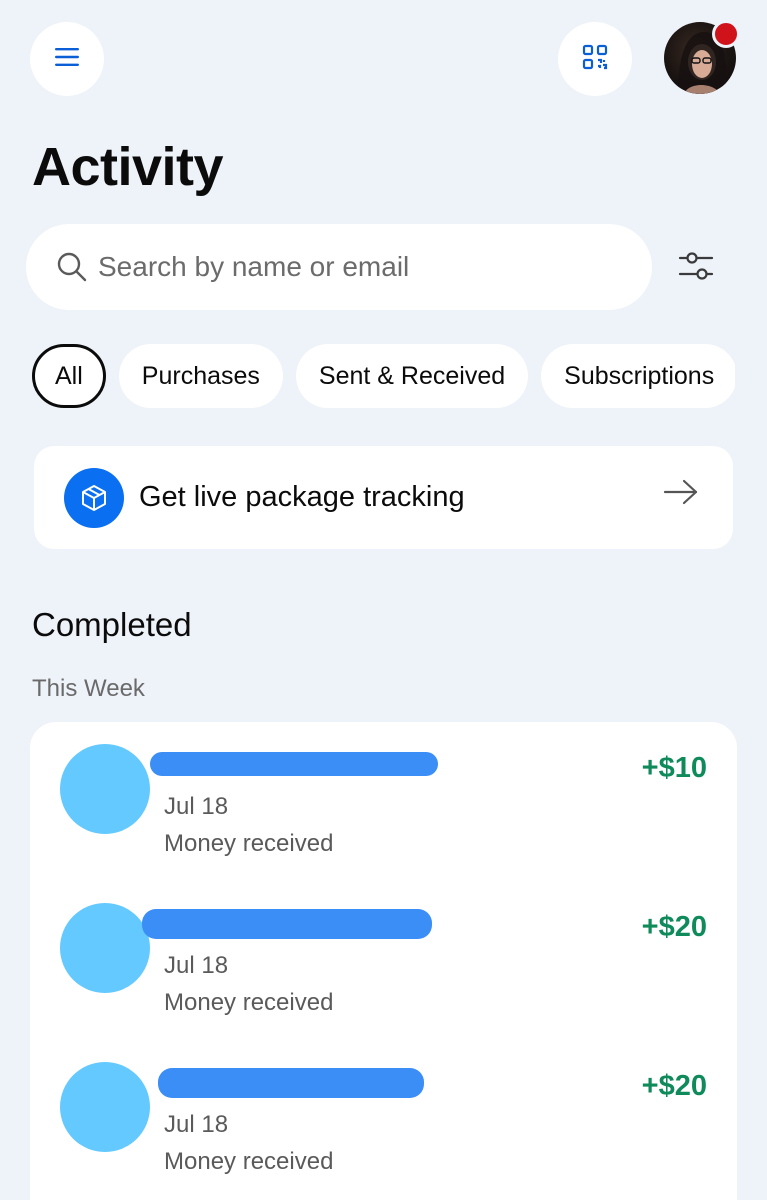  I want to click on chip-purchases: Purchases, so click(200, 376).